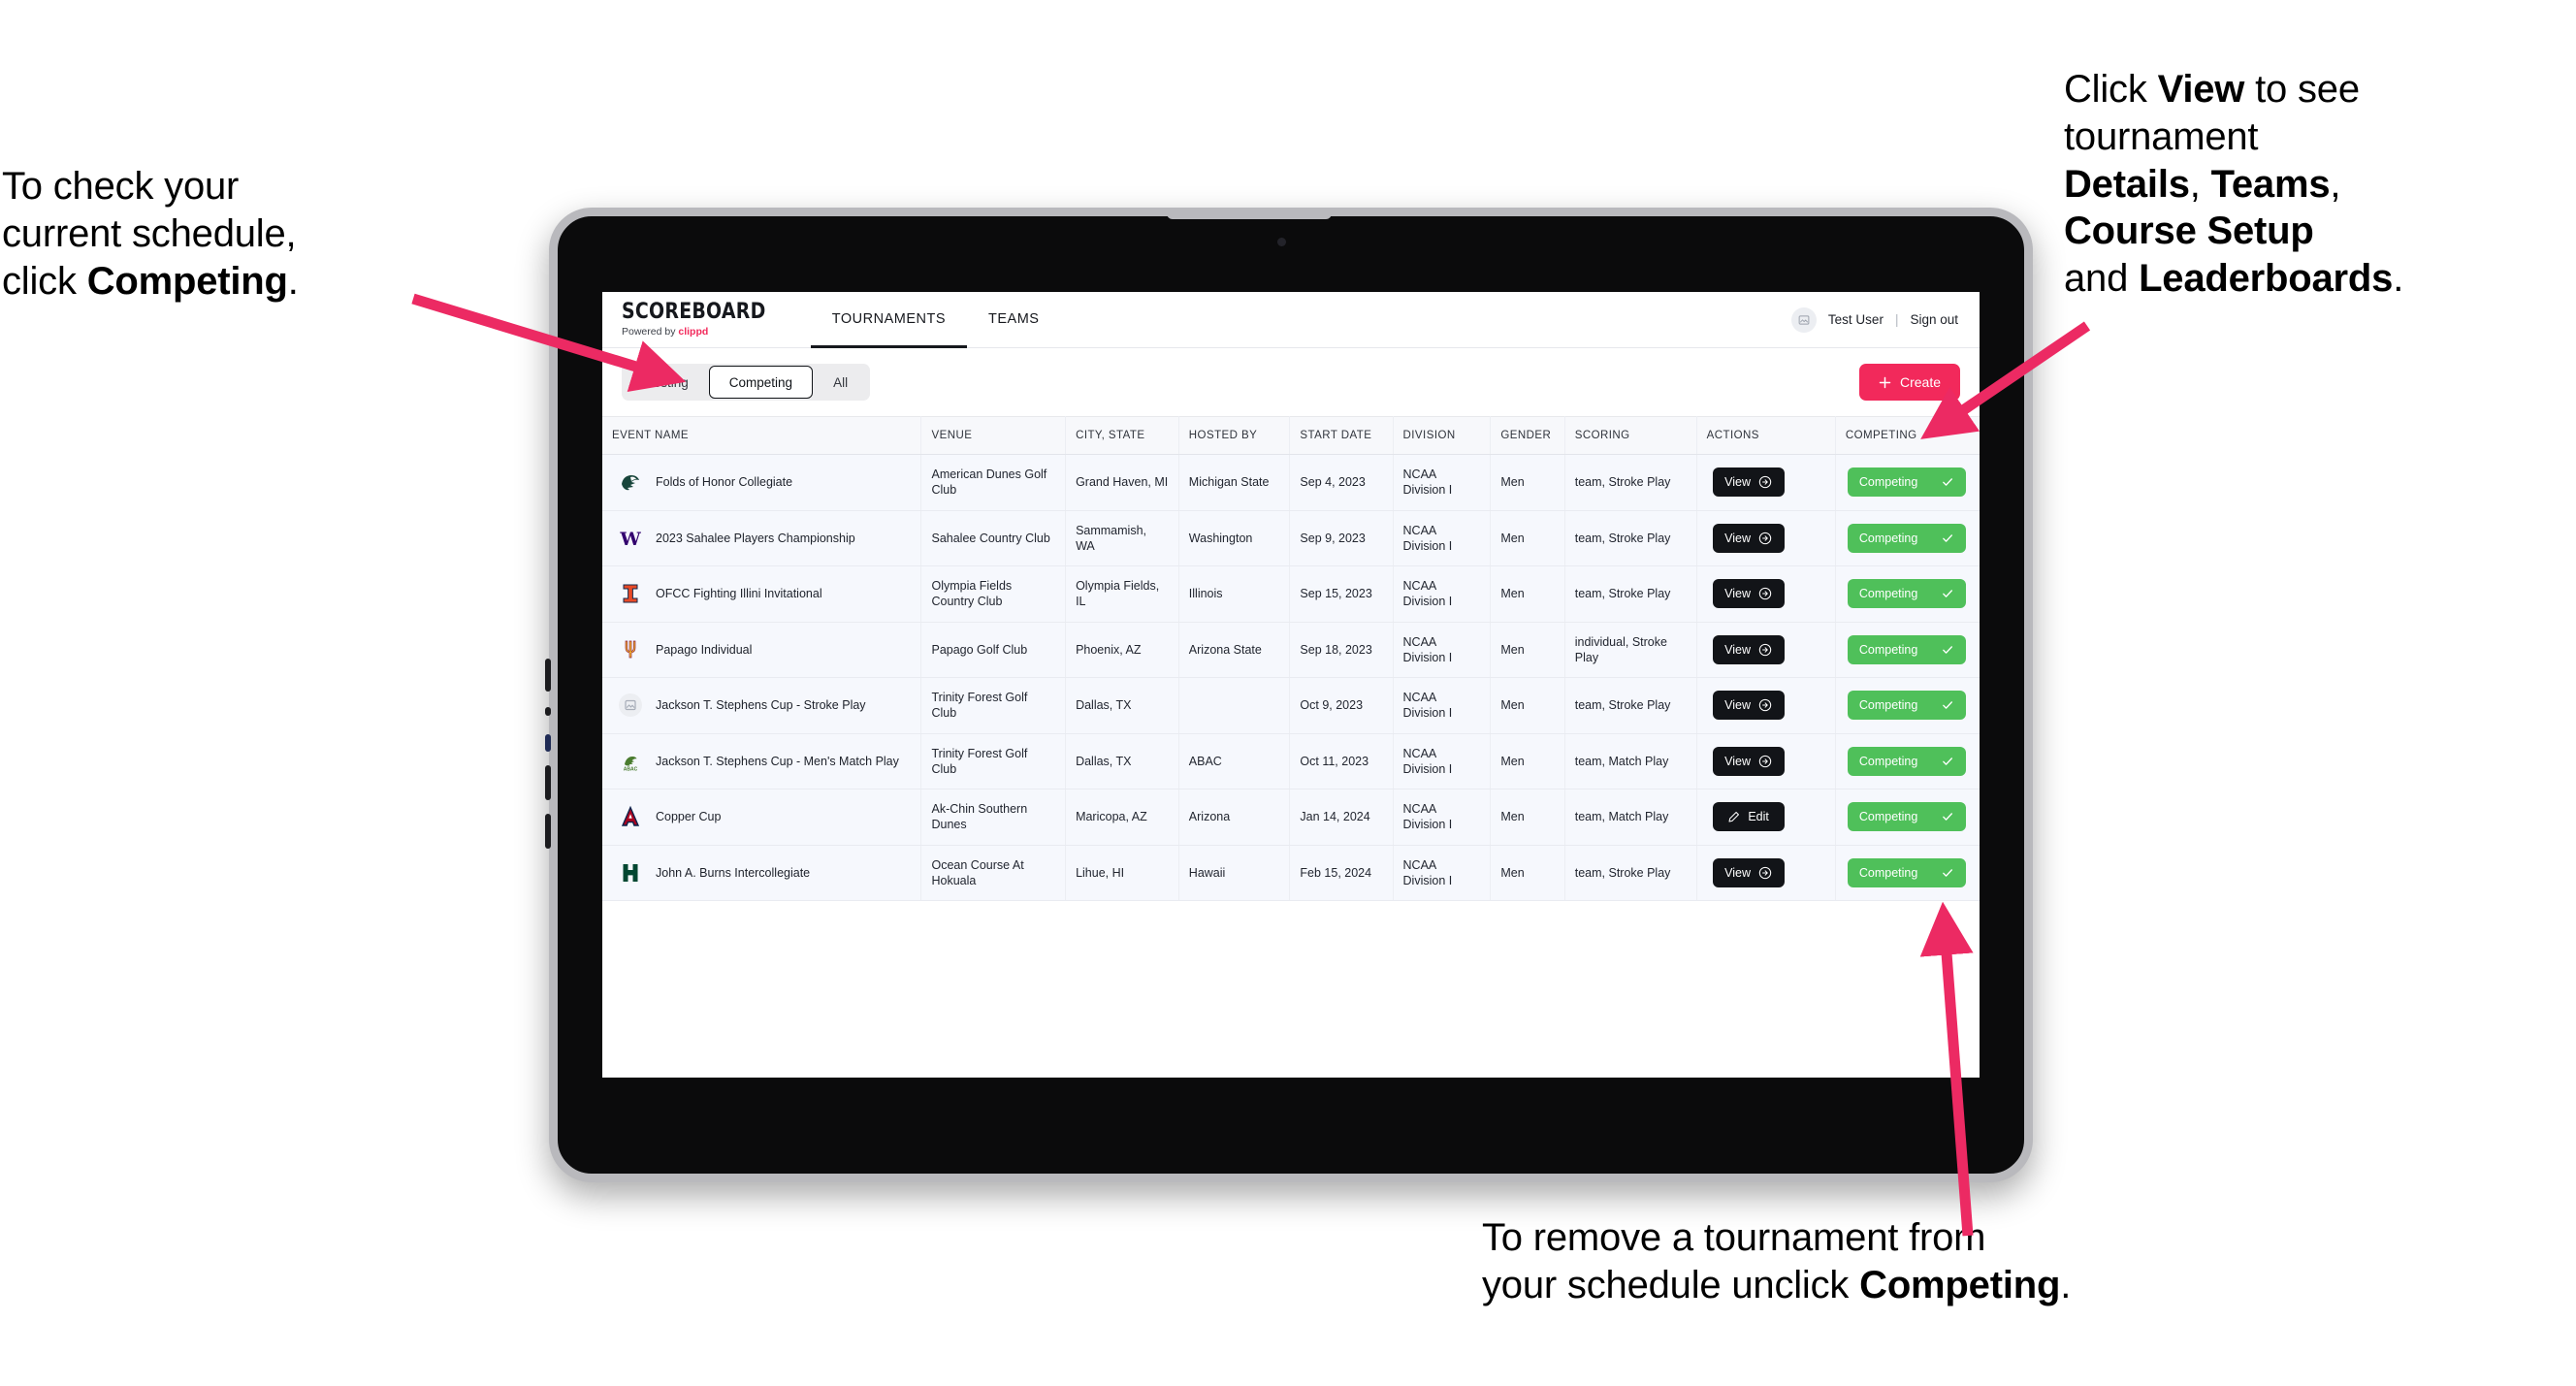 Image resolution: width=2576 pixels, height=1386 pixels. Describe the element at coordinates (762, 650) in the screenshot. I see `cell-event-name: Papago Individual` at that location.